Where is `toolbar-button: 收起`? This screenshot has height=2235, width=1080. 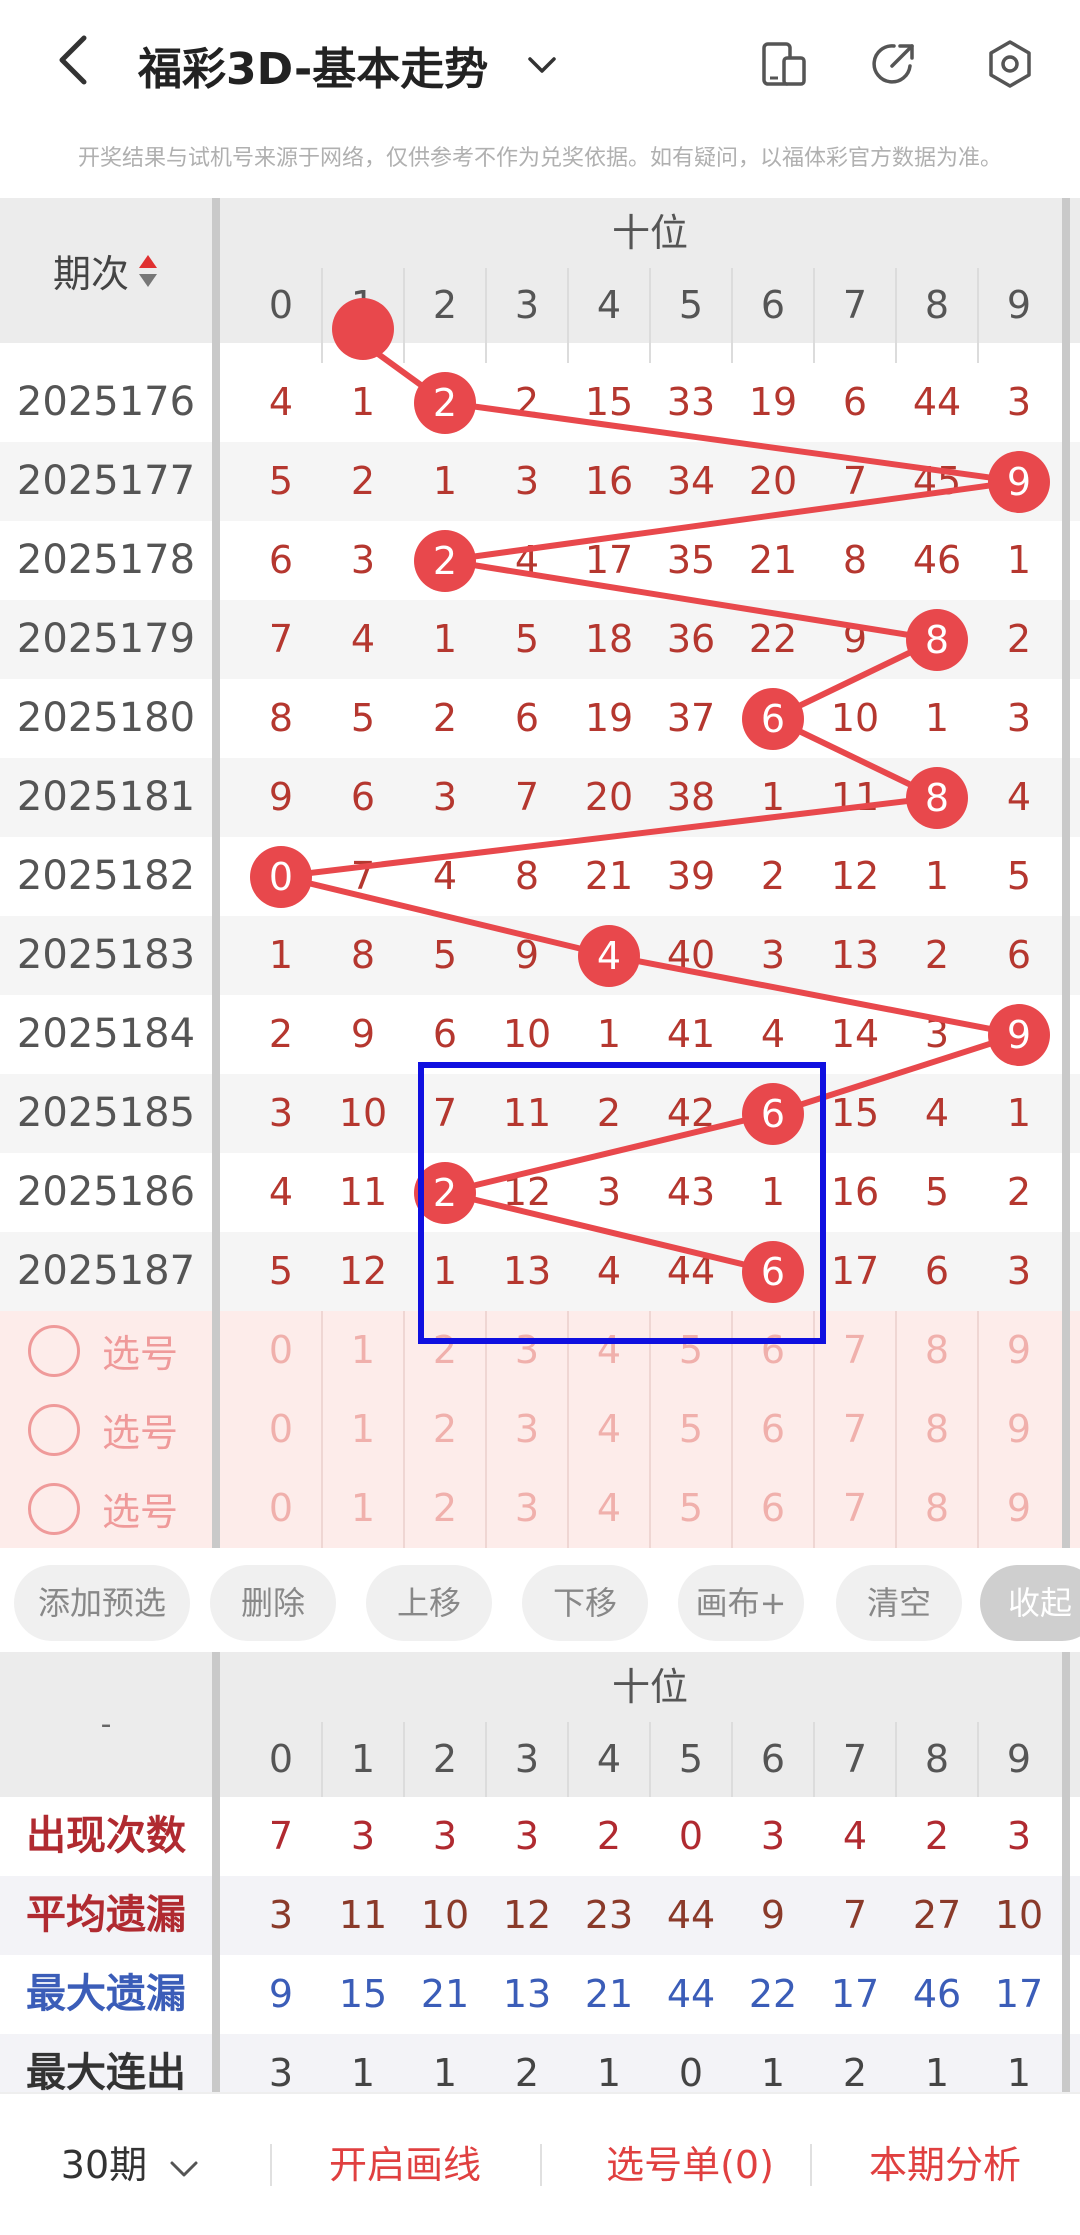
toolbar-button: 收起 is located at coordinates (1030, 1603).